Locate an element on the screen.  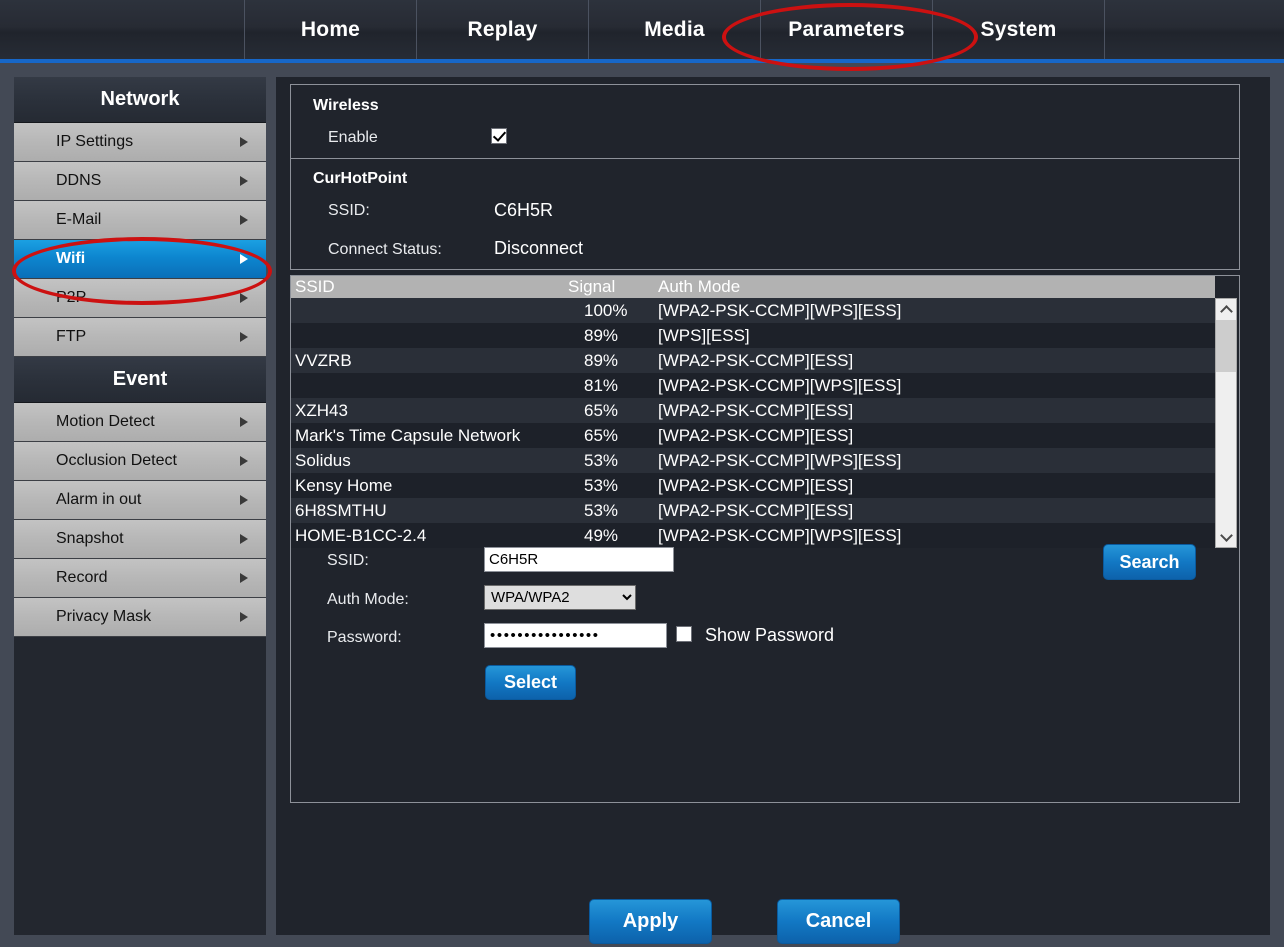
password-input: •••••••••••••••• is located at coordinates (575, 635).